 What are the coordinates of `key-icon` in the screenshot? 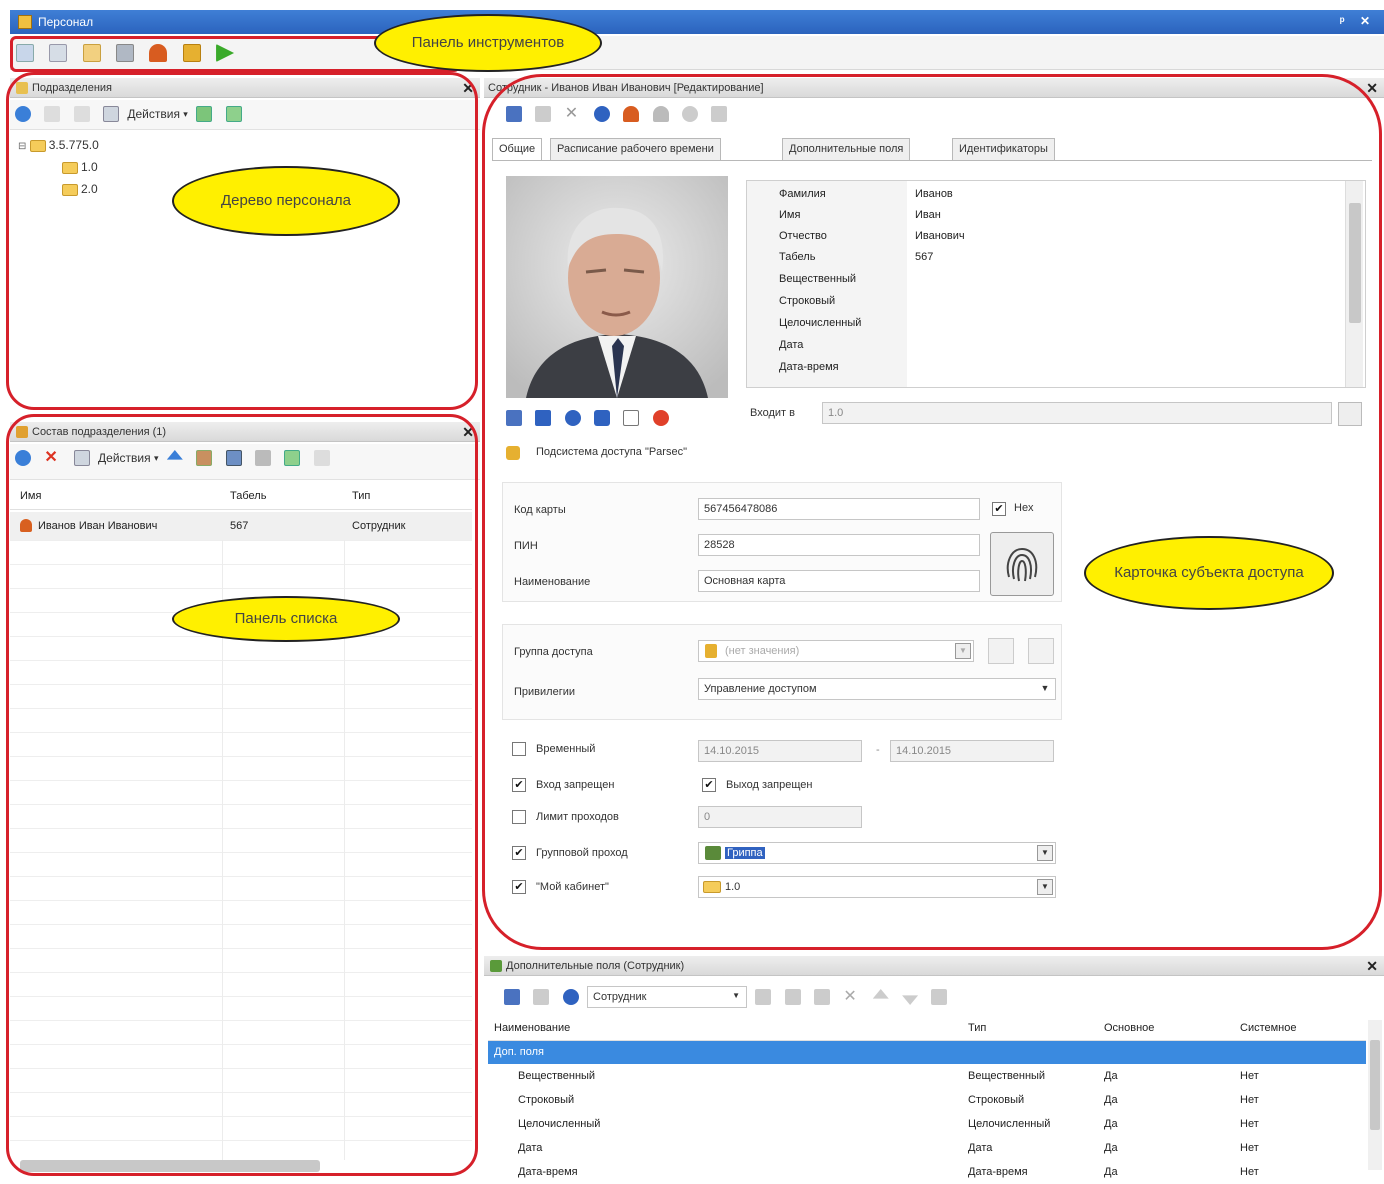 It's located at (191, 53).